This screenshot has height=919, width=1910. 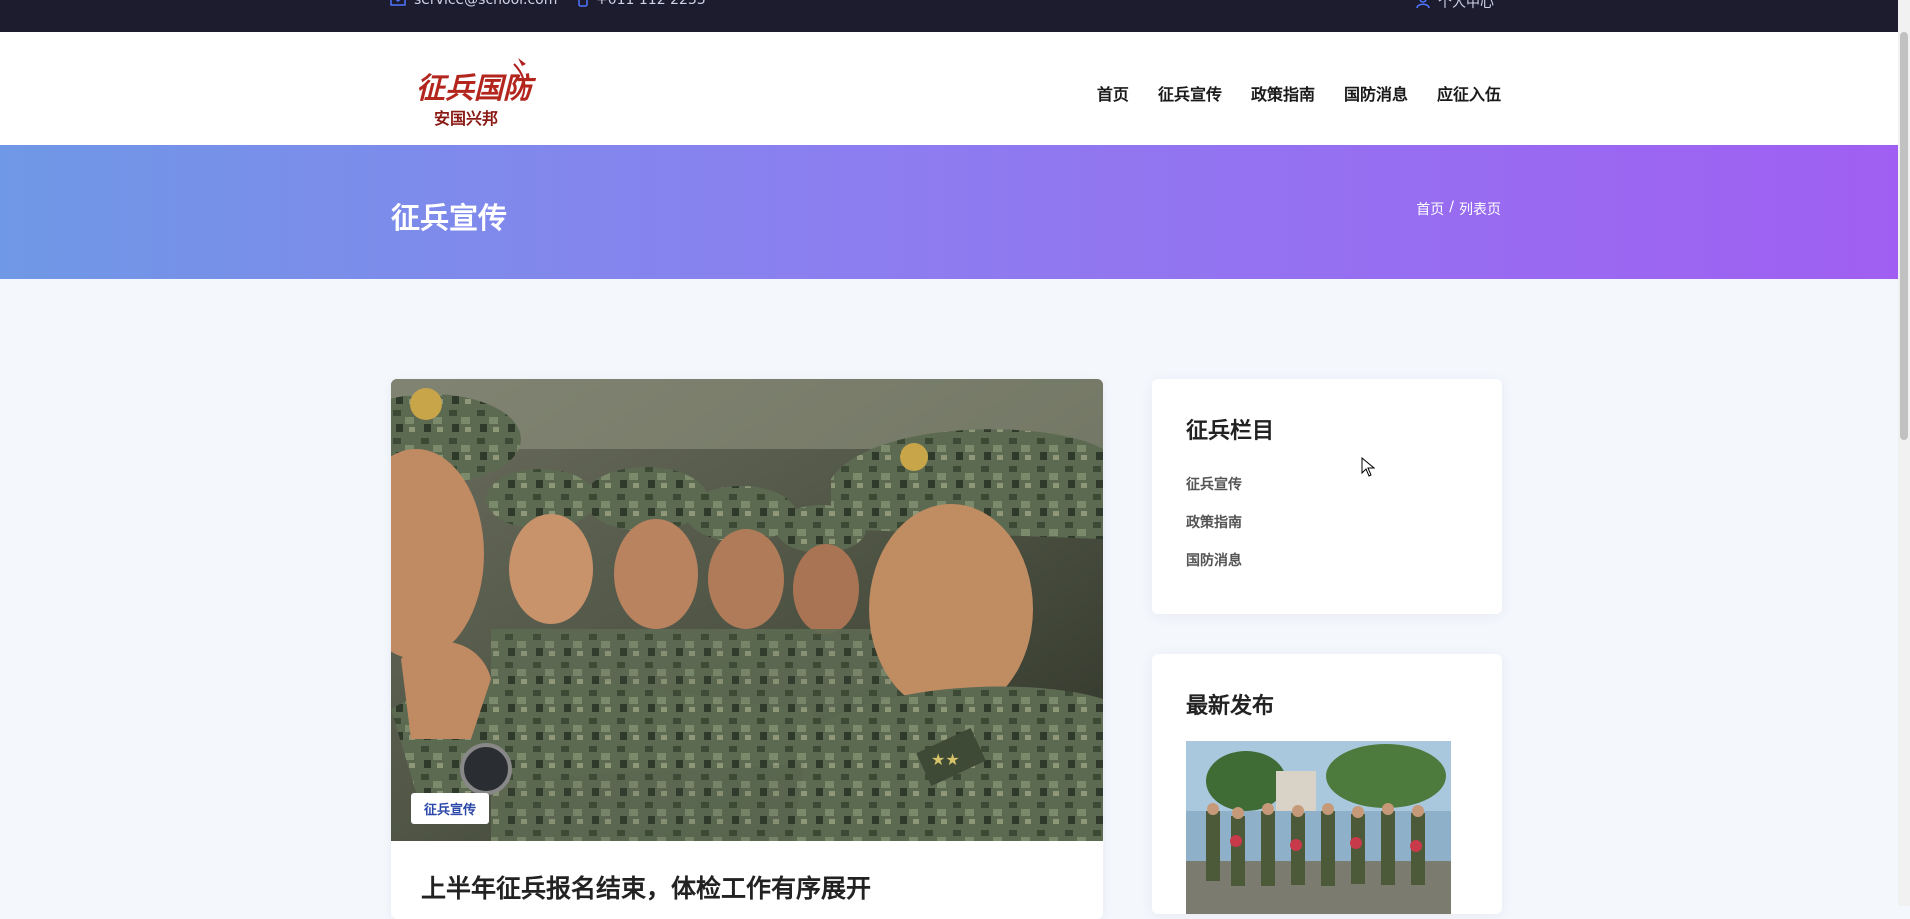 I want to click on phone-icon, so click(x=583, y=3).